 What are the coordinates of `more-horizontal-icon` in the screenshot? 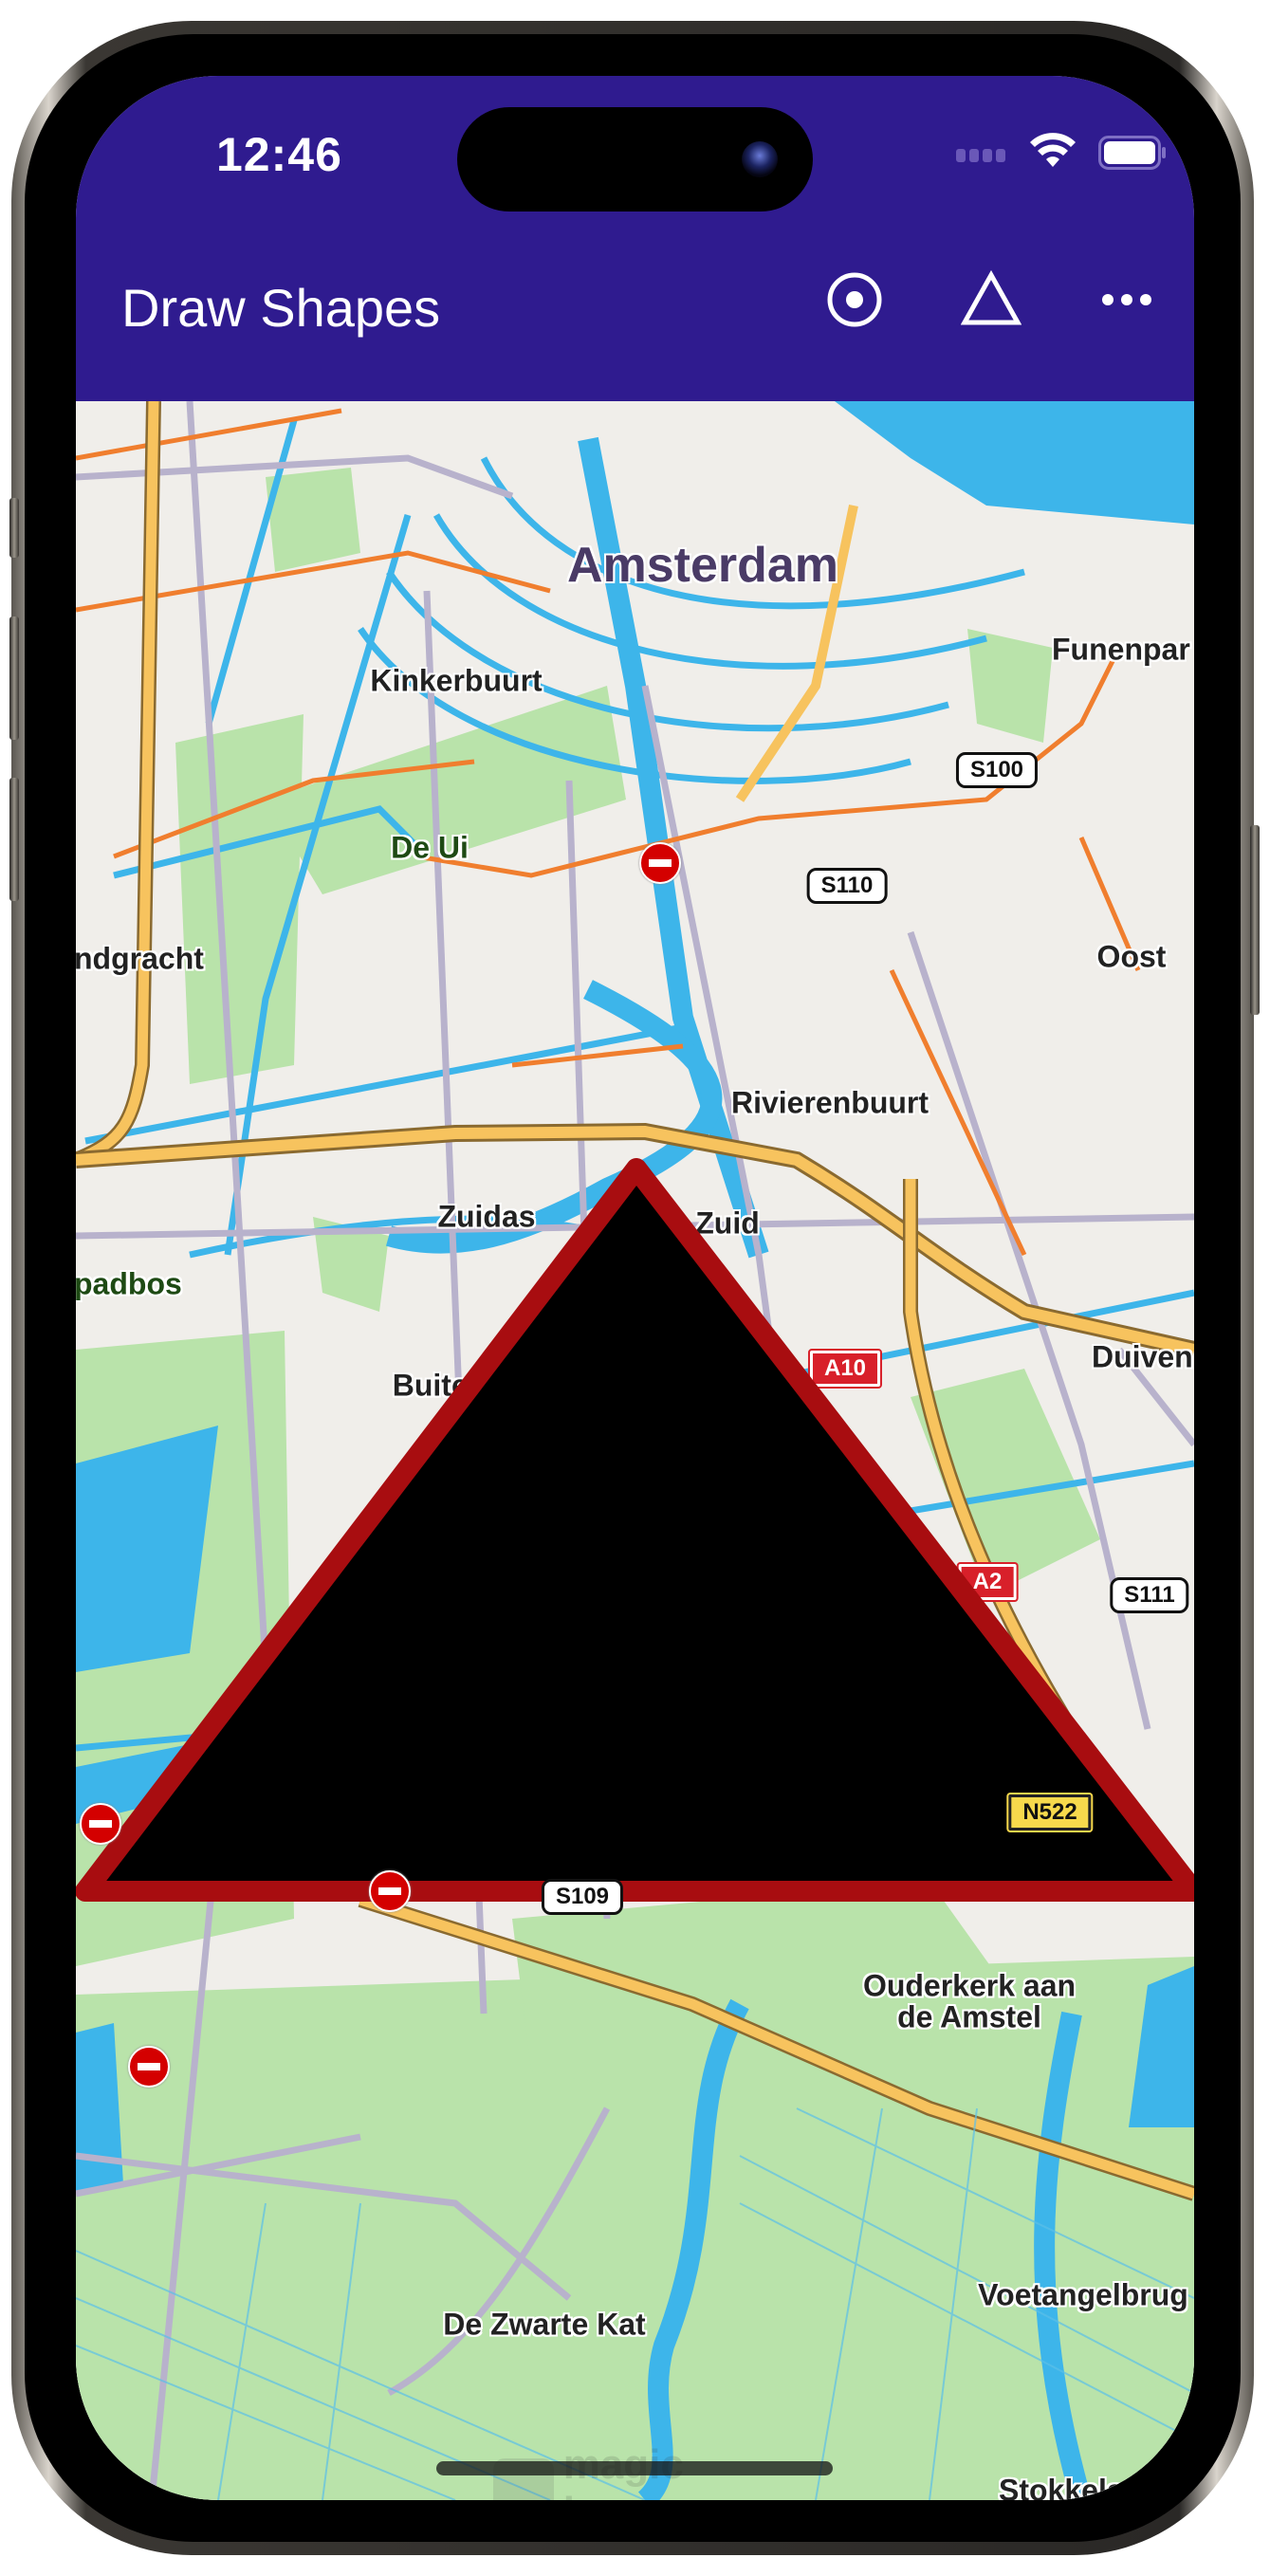 It's located at (1126, 299).